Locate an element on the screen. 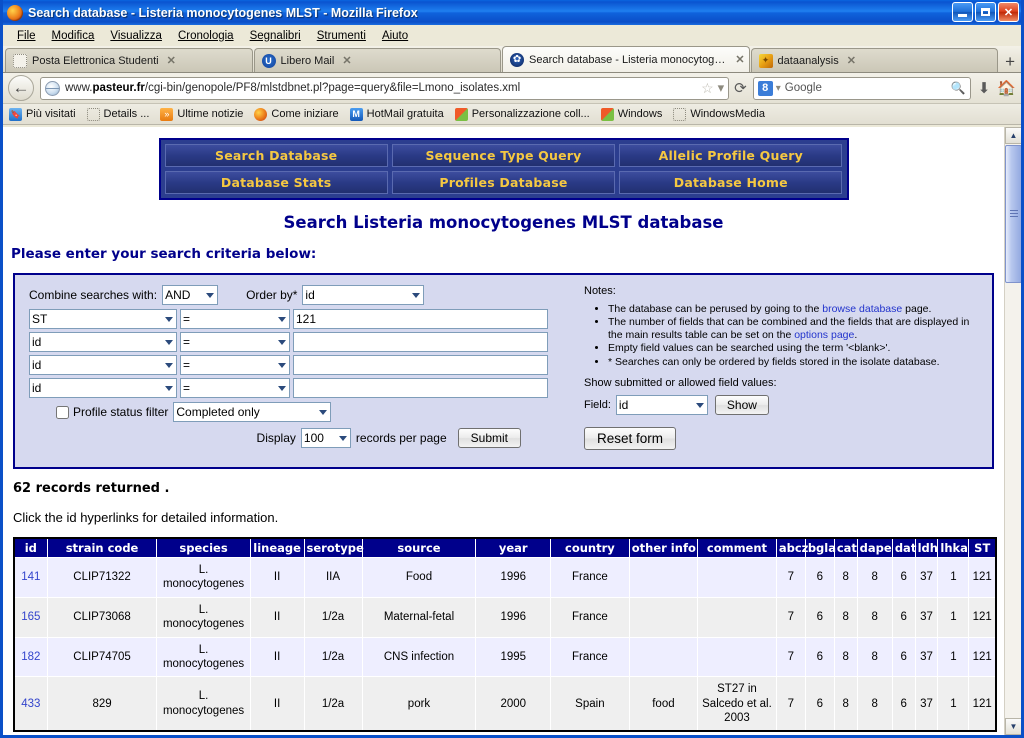 The width and height of the screenshot is (1024, 738). col-lineage: lineage is located at coordinates (277, 547).